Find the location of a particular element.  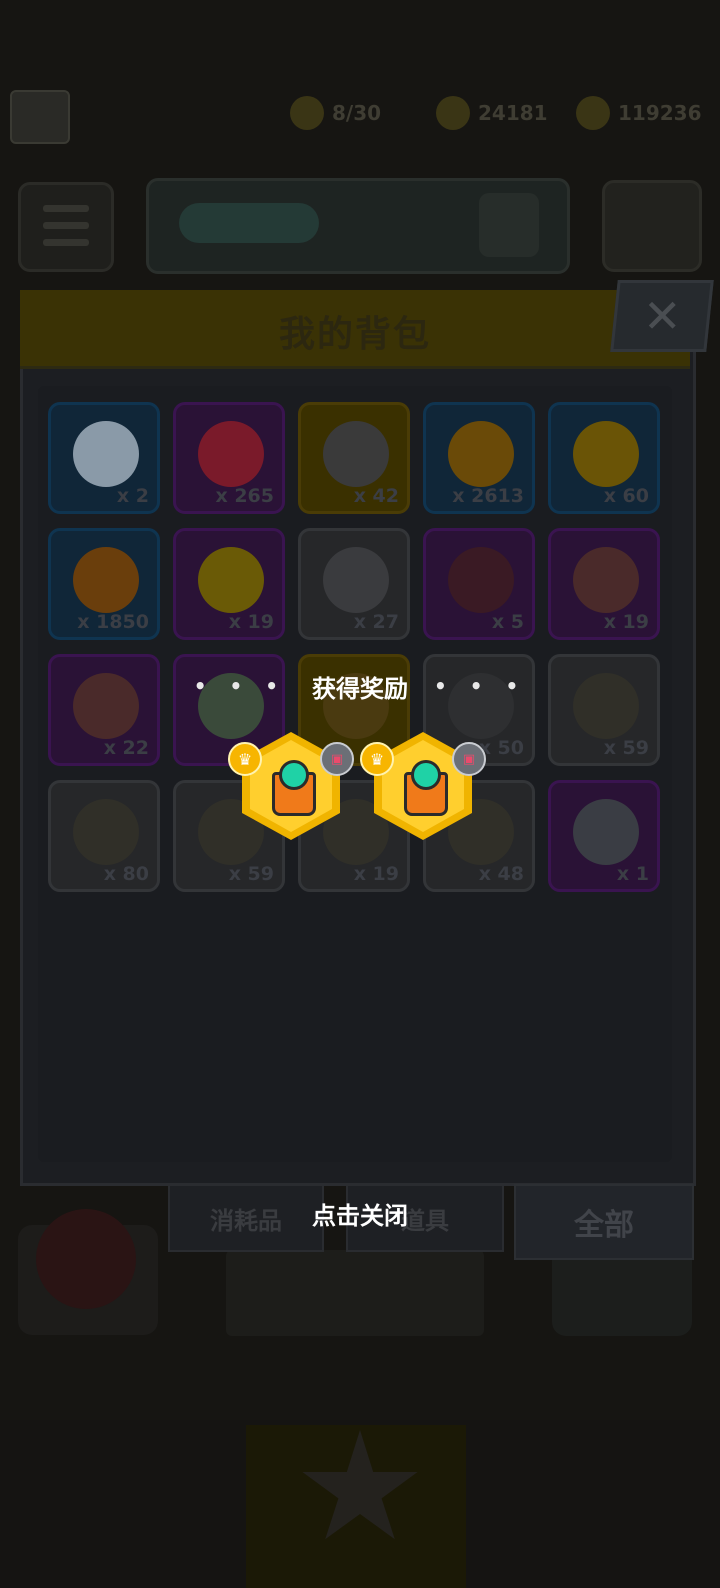

reward-header: • • • 获得奖励 • • • is located at coordinates (360, 686).